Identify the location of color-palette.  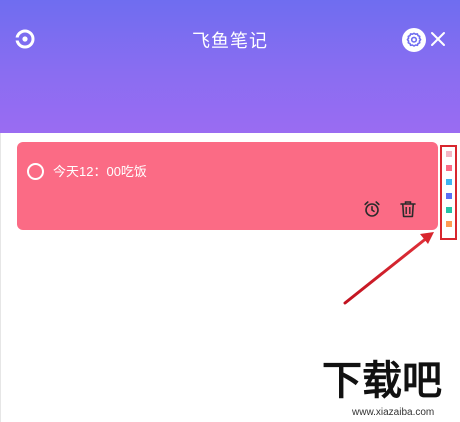
(448, 192).